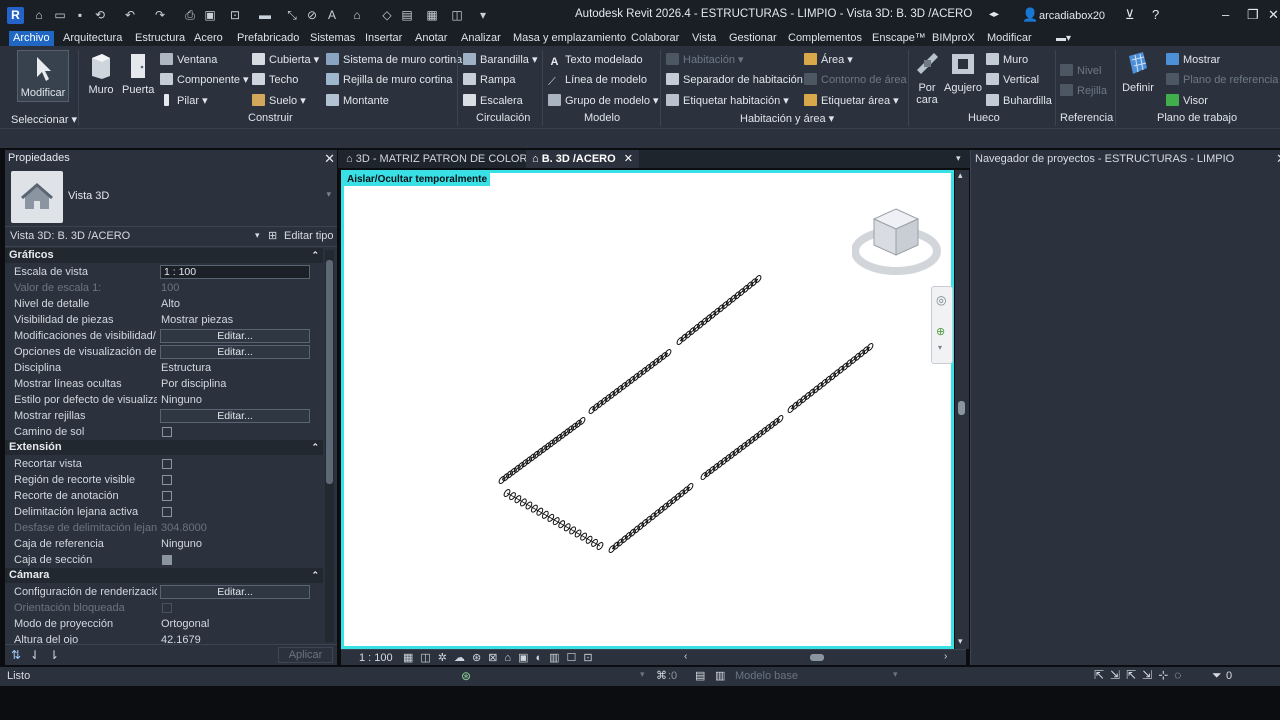 This screenshot has width=1280, height=720. What do you see at coordinates (595, 60) in the screenshot?
I see `model-text-button: A Texto modelado` at bounding box center [595, 60].